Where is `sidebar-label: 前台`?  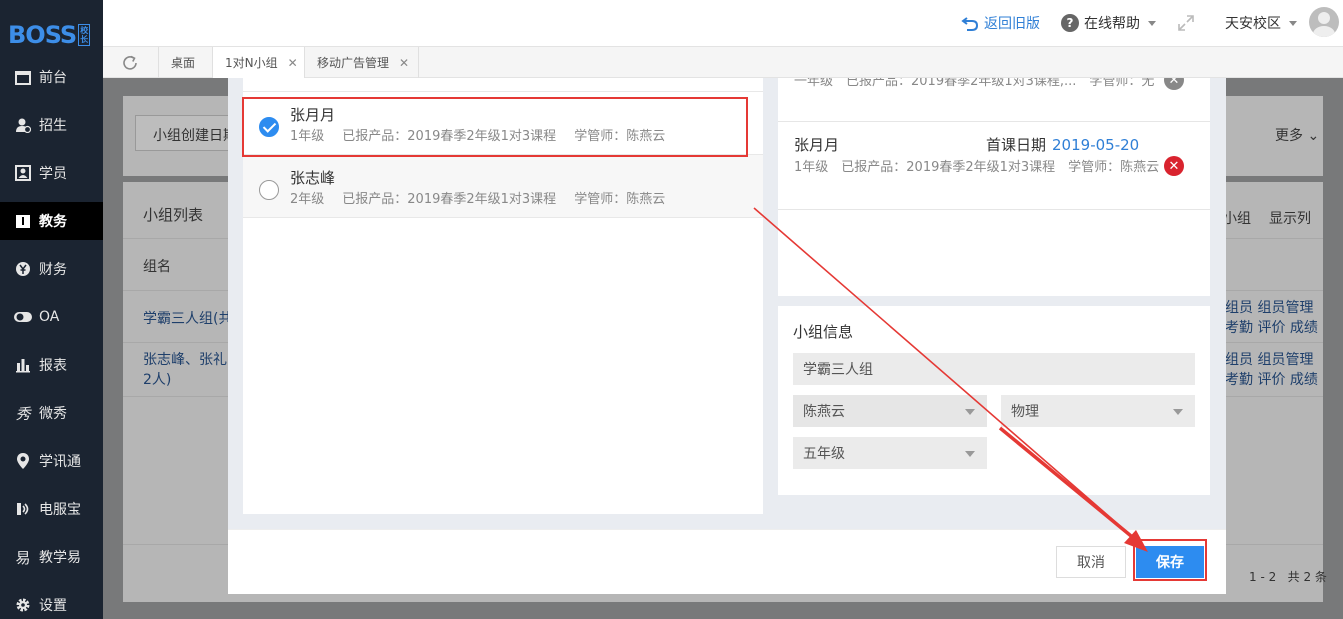 sidebar-label: 前台 is located at coordinates (53, 78).